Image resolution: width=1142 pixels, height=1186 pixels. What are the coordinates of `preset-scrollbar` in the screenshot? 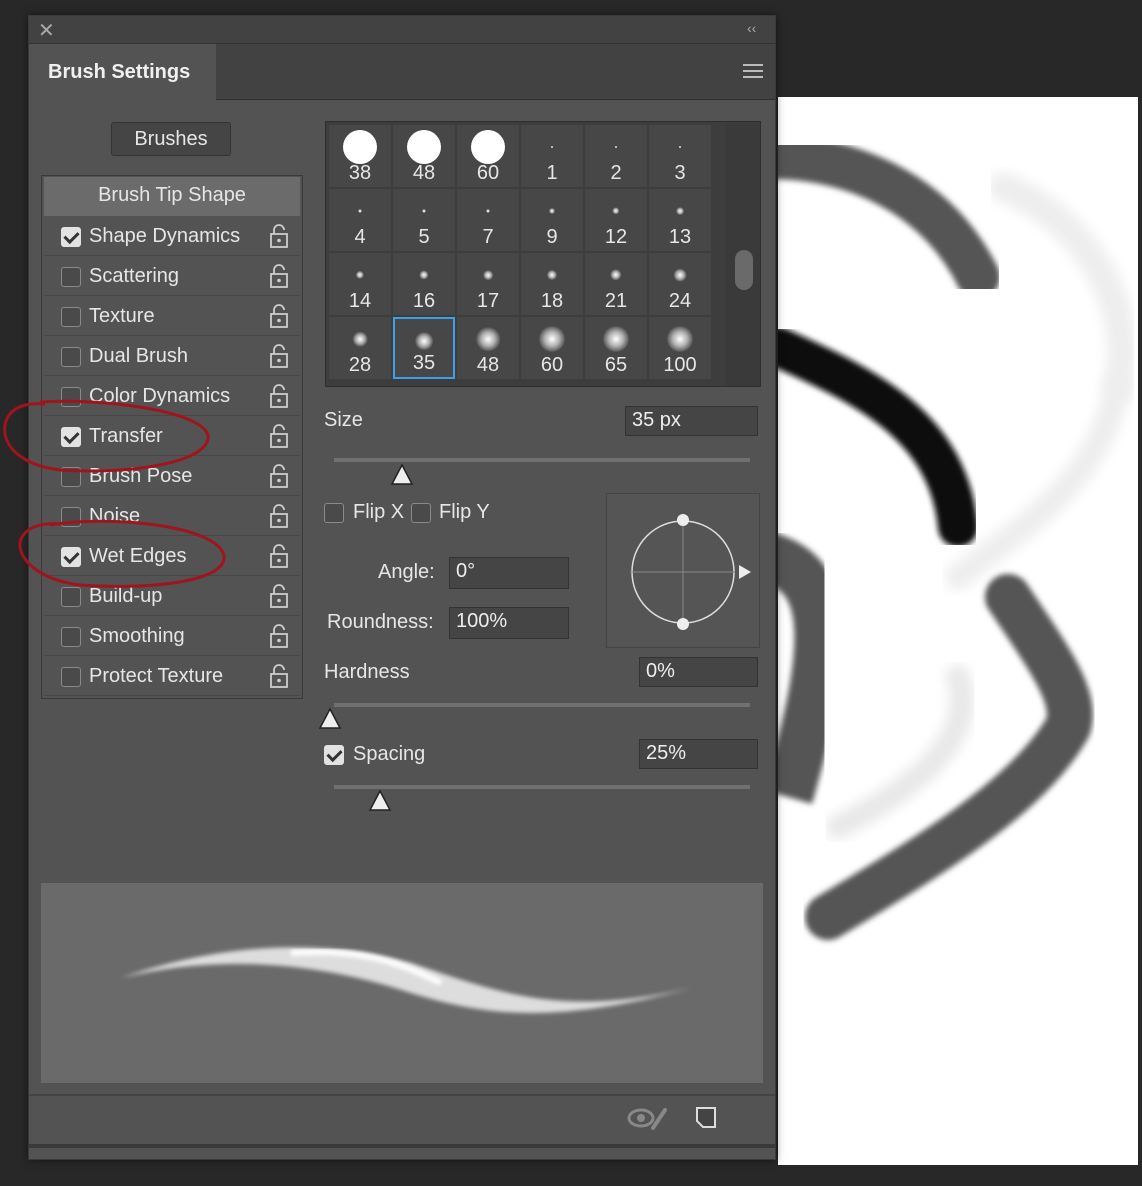 It's located at (743, 254).